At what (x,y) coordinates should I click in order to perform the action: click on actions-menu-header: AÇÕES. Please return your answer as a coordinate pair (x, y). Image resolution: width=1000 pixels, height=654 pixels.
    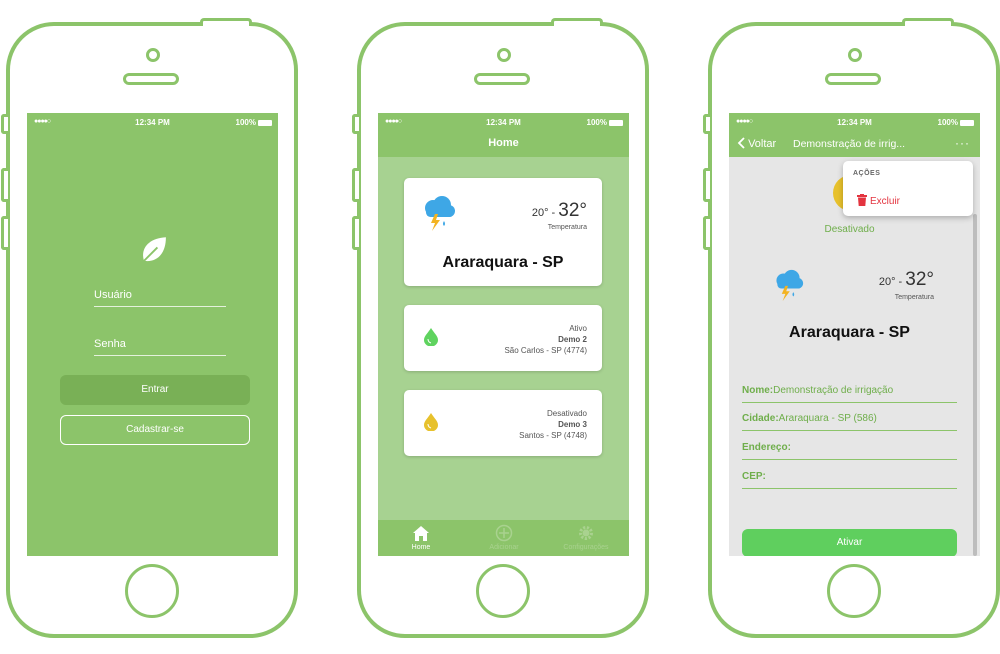
    Looking at the image, I should click on (867, 173).